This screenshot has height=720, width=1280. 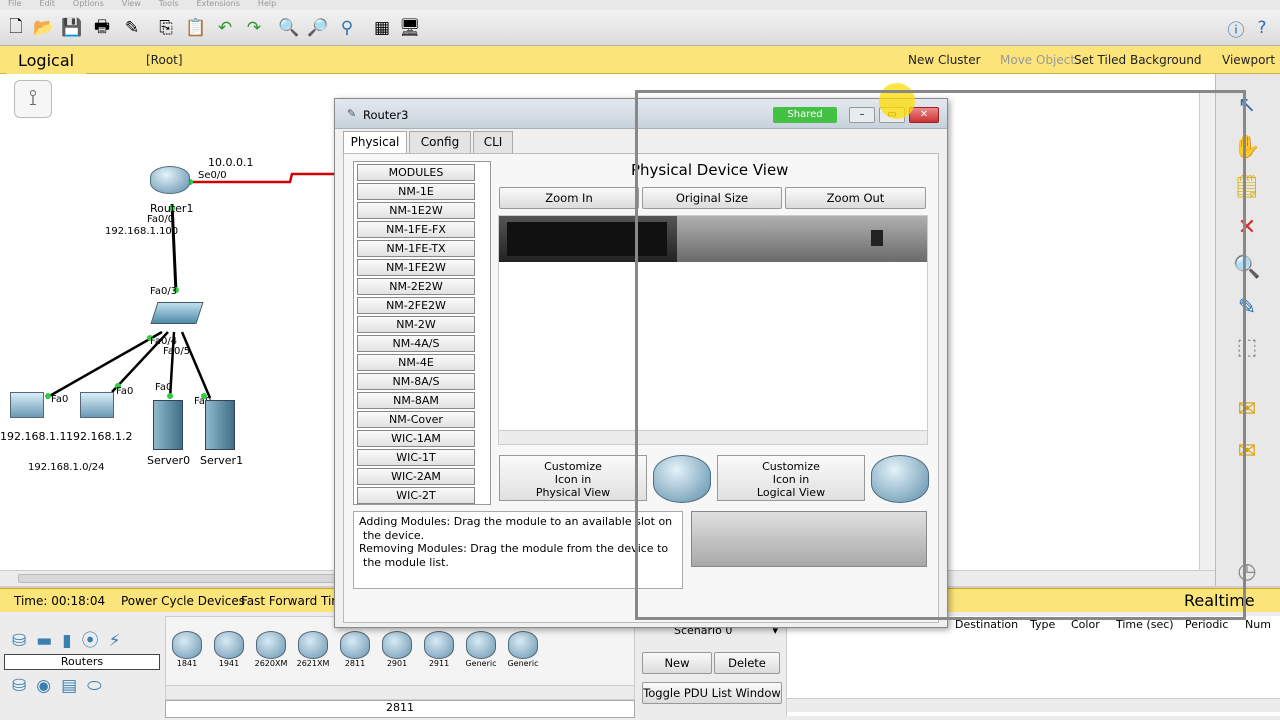 I want to click on add-simple-pdu-icon: ✉, so click(x=1247, y=409).